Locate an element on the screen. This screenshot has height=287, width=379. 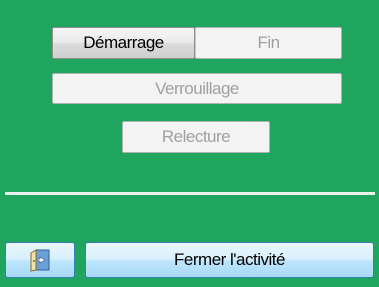
demarrage-button: Démarrage is located at coordinates (123, 43).